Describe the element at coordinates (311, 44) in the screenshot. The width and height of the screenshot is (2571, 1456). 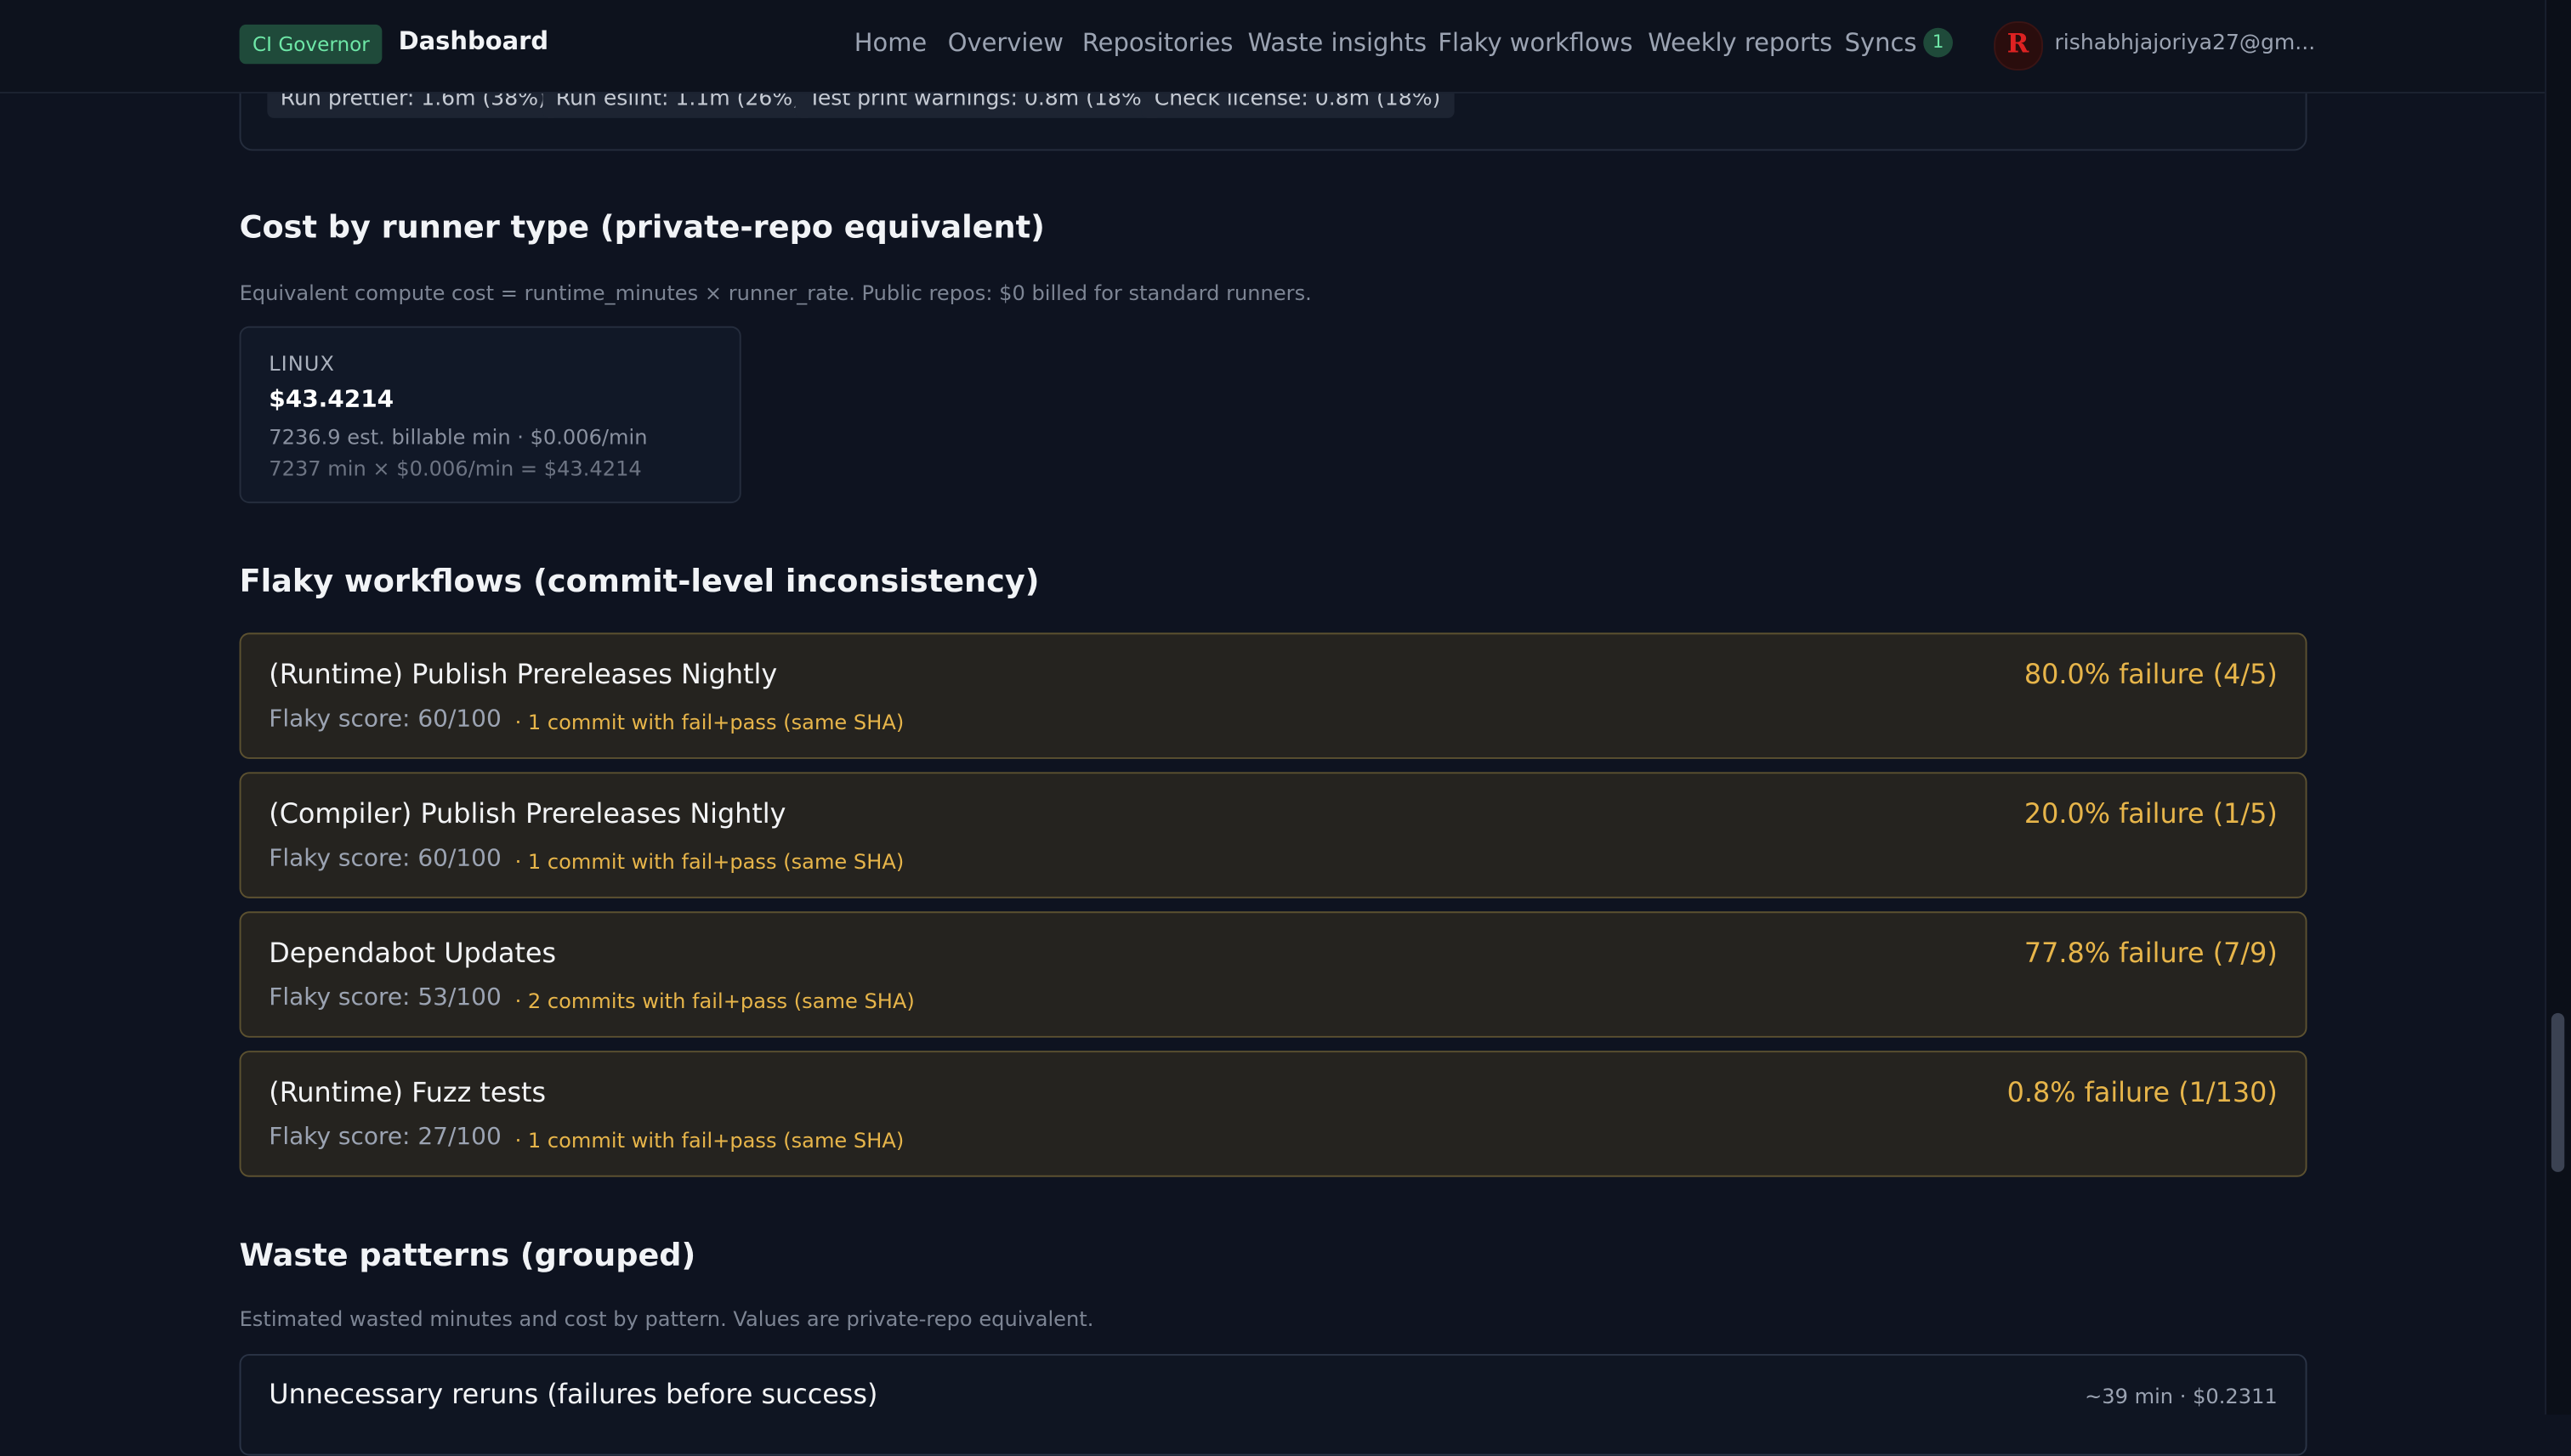
I see `brand-badge: CI Governor` at that location.